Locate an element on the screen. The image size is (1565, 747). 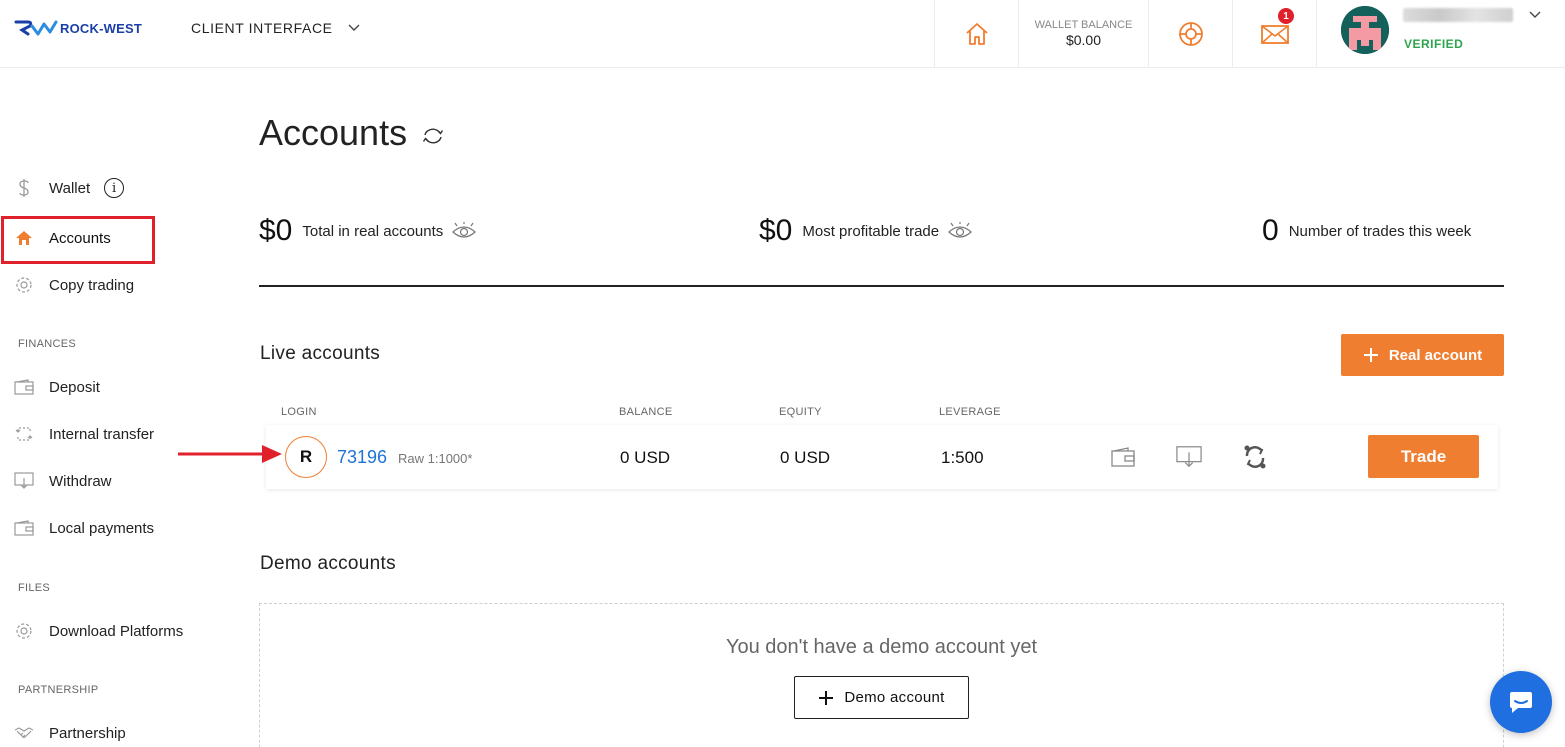
sidebar-section-partnership: PARTNERSHIP is located at coordinates (58, 690).